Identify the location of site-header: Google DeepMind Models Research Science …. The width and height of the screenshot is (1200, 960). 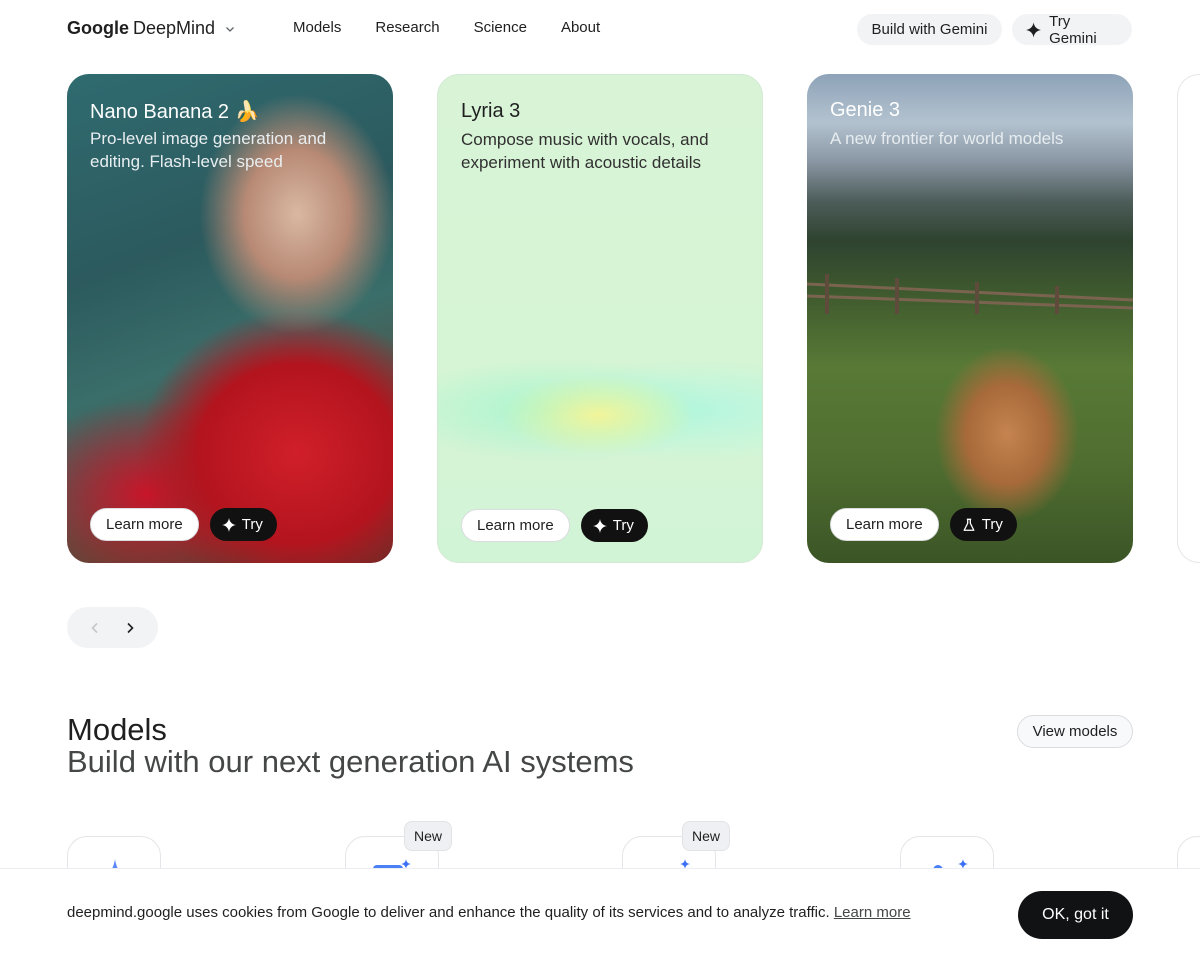
(600, 29).